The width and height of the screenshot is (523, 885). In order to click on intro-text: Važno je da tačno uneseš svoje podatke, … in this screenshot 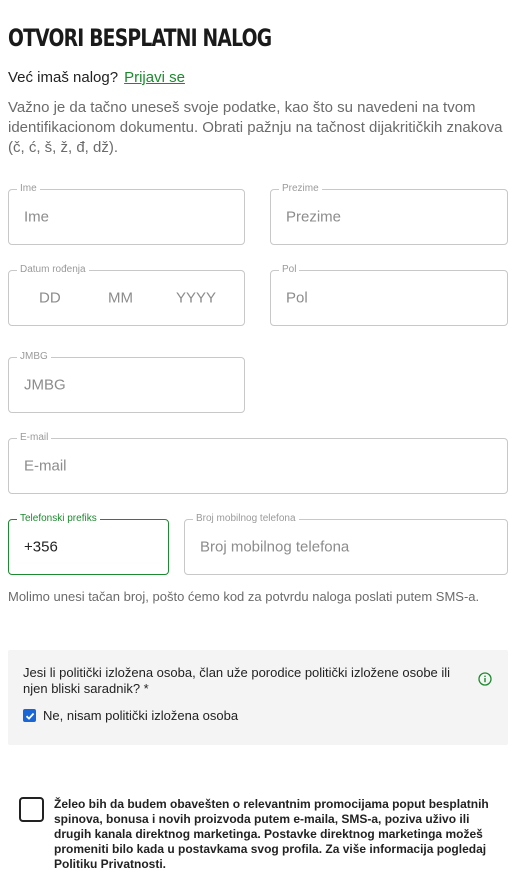, I will do `click(255, 127)`.